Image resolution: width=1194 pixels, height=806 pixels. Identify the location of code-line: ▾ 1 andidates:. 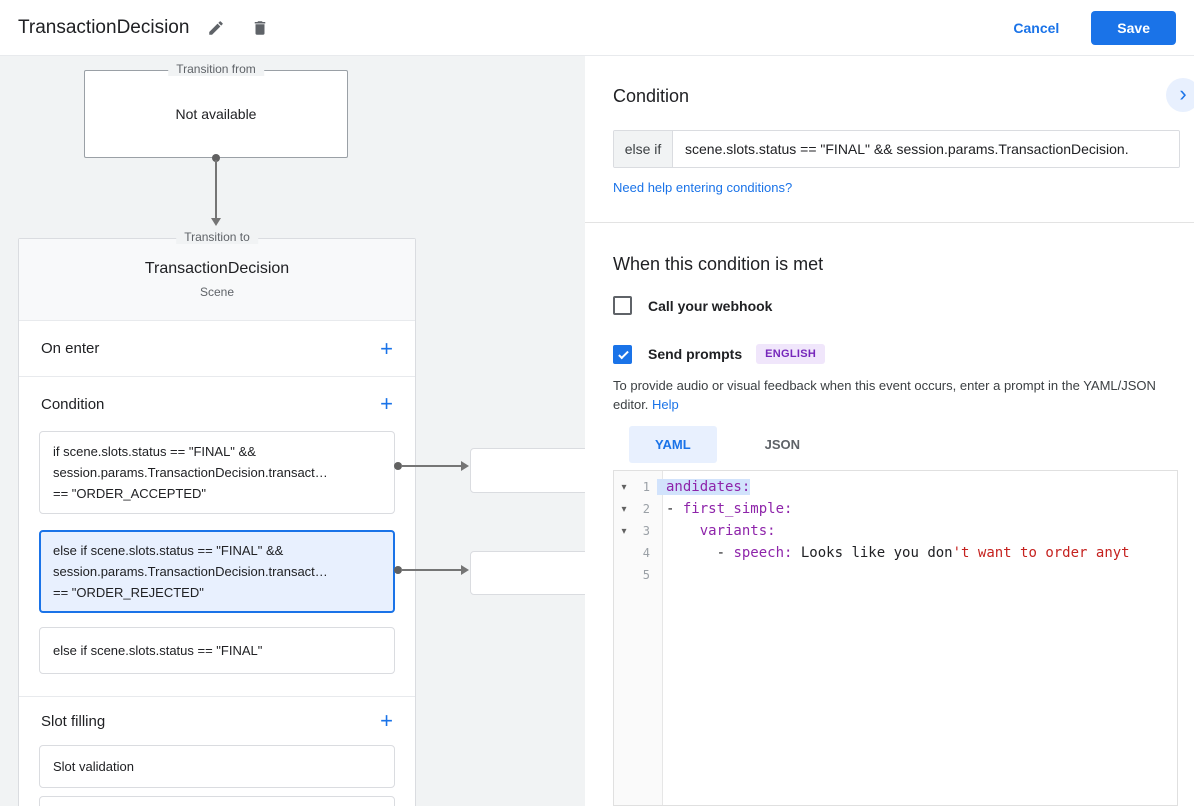
(895, 487).